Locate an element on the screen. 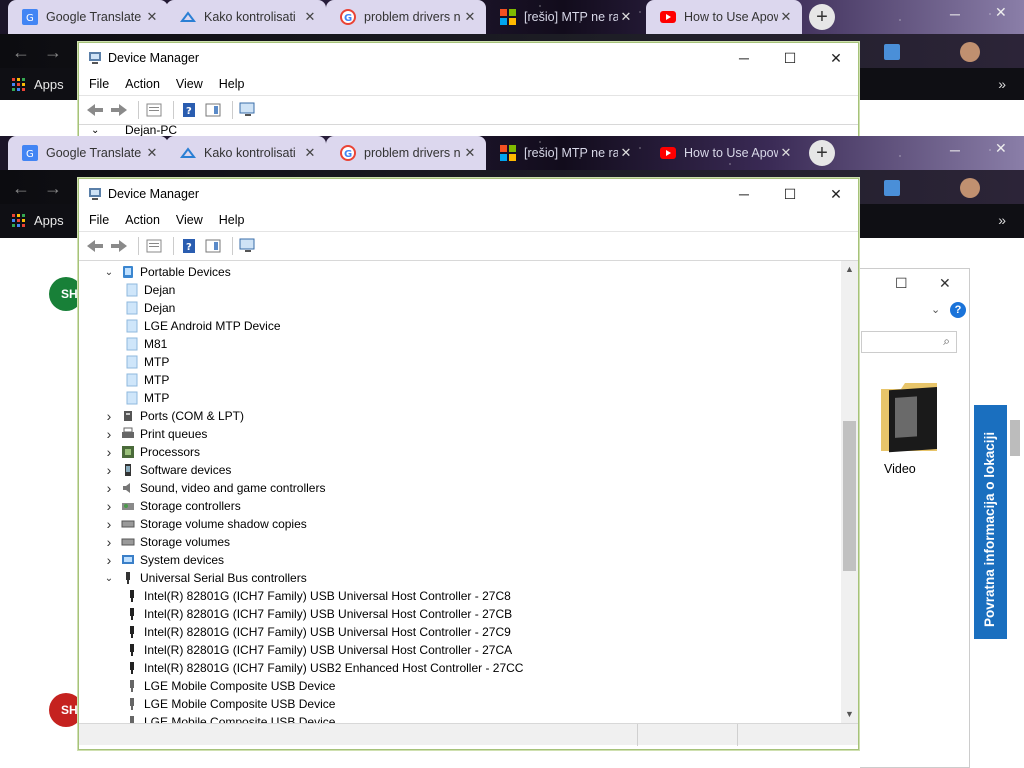 This screenshot has height=768, width=1024. tree-category: › Storage volumes is located at coordinates (165, 542).